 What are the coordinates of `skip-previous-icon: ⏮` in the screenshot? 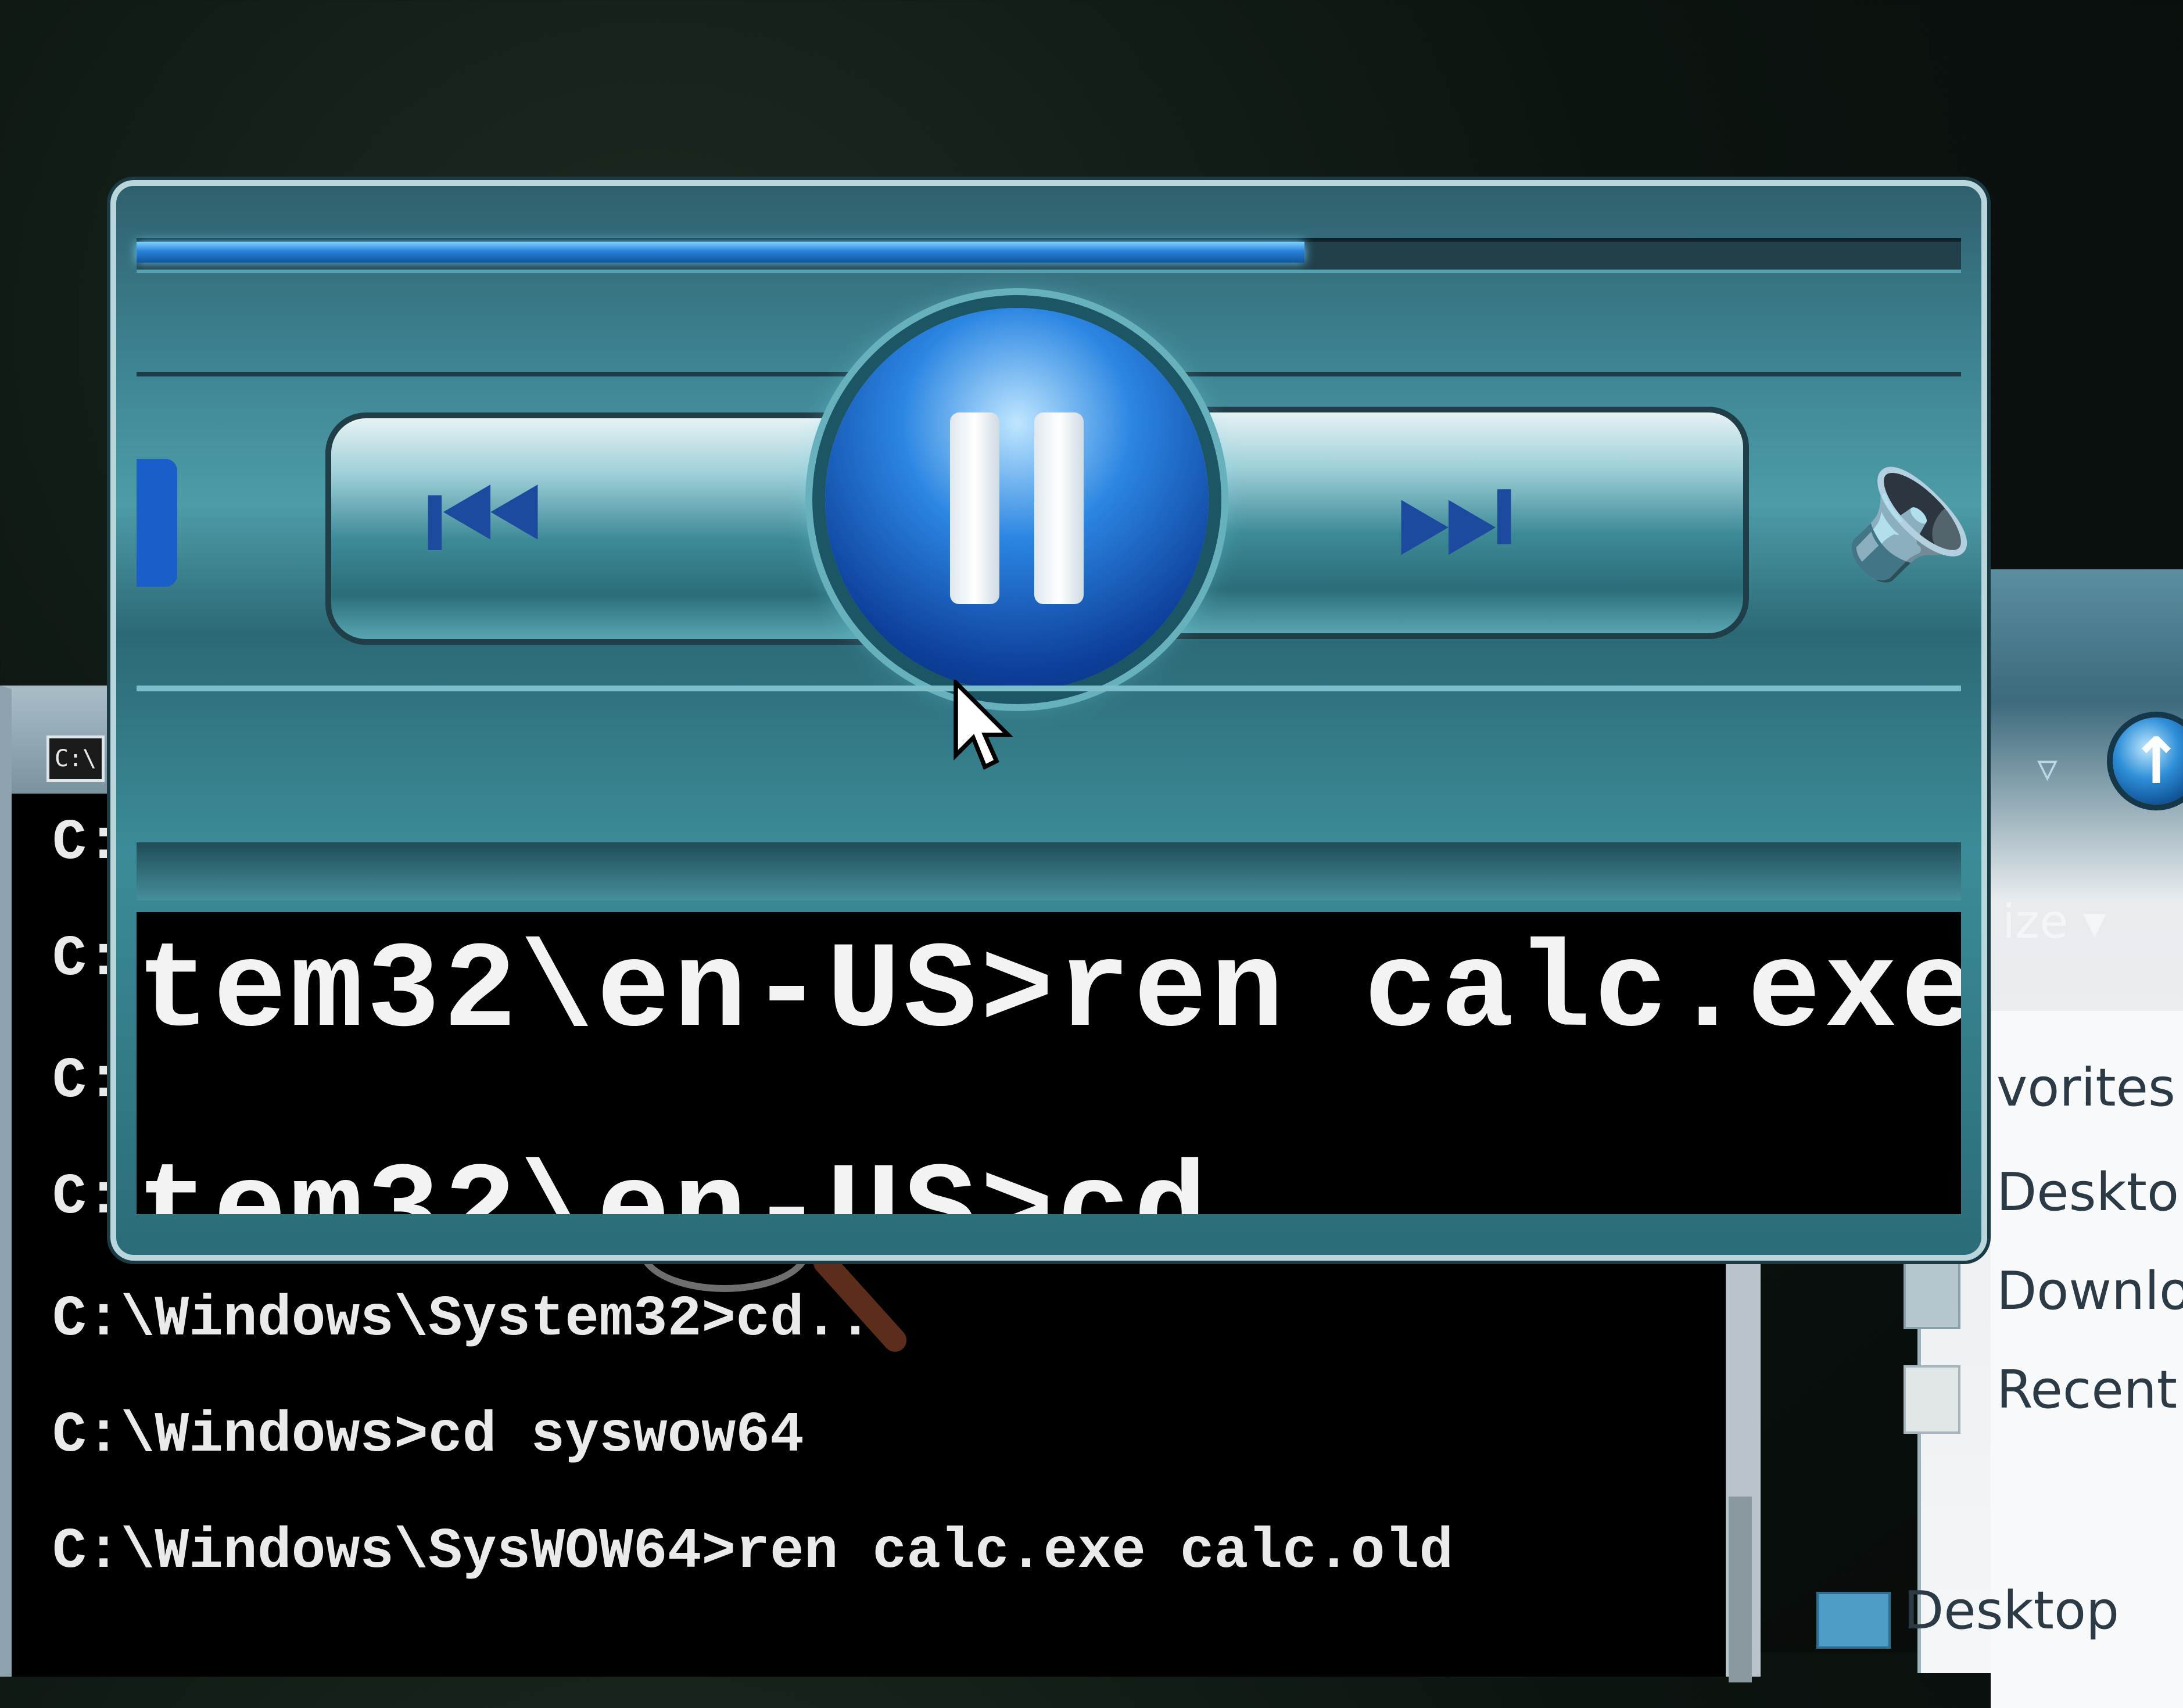 It's located at (484, 519).